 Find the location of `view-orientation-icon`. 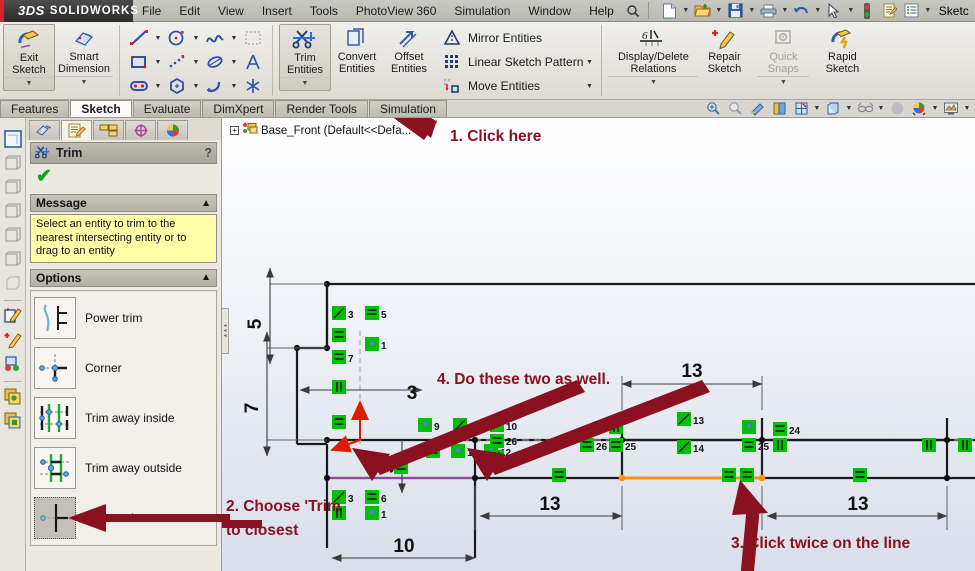

view-orientation-icon is located at coordinates (801, 108).